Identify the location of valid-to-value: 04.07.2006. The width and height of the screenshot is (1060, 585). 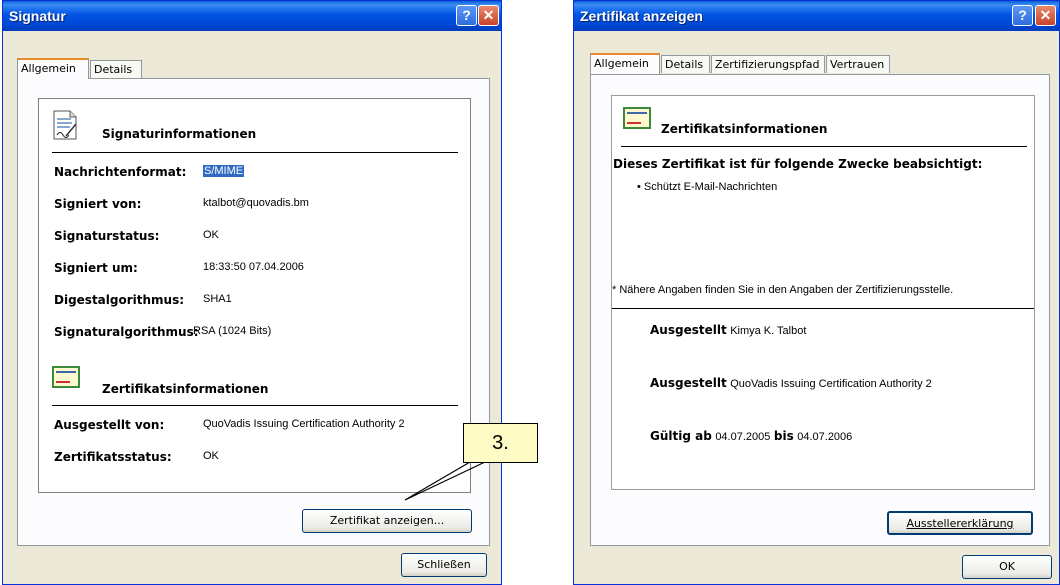
(824, 437).